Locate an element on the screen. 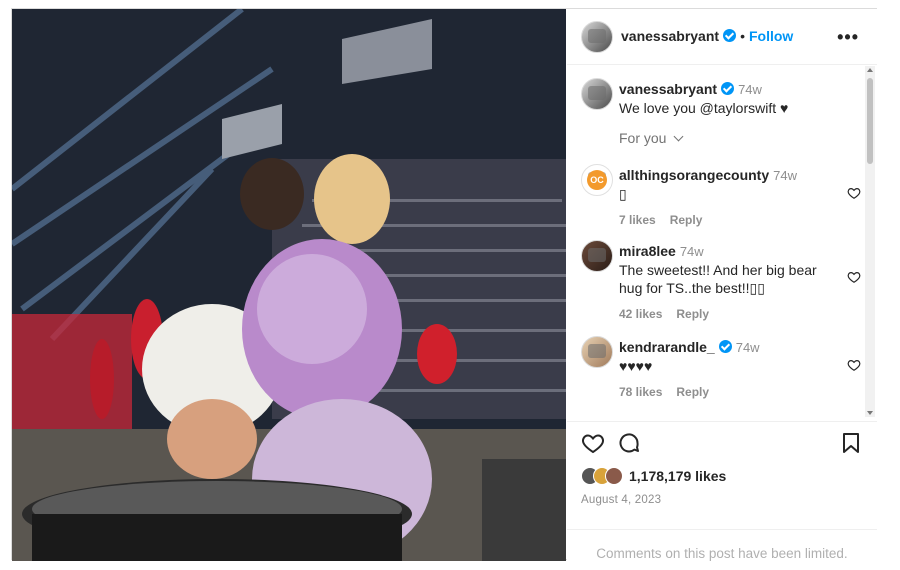  oc-logo: OC is located at coordinates (597, 180).